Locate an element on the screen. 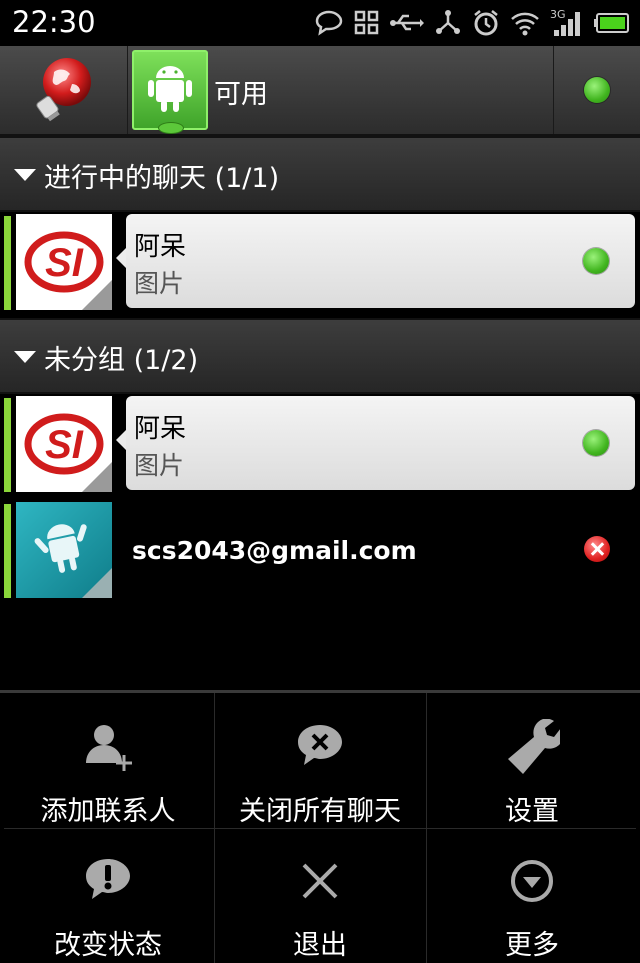  add-contact-button: 添加联系人 is located at coordinates (108, 761).